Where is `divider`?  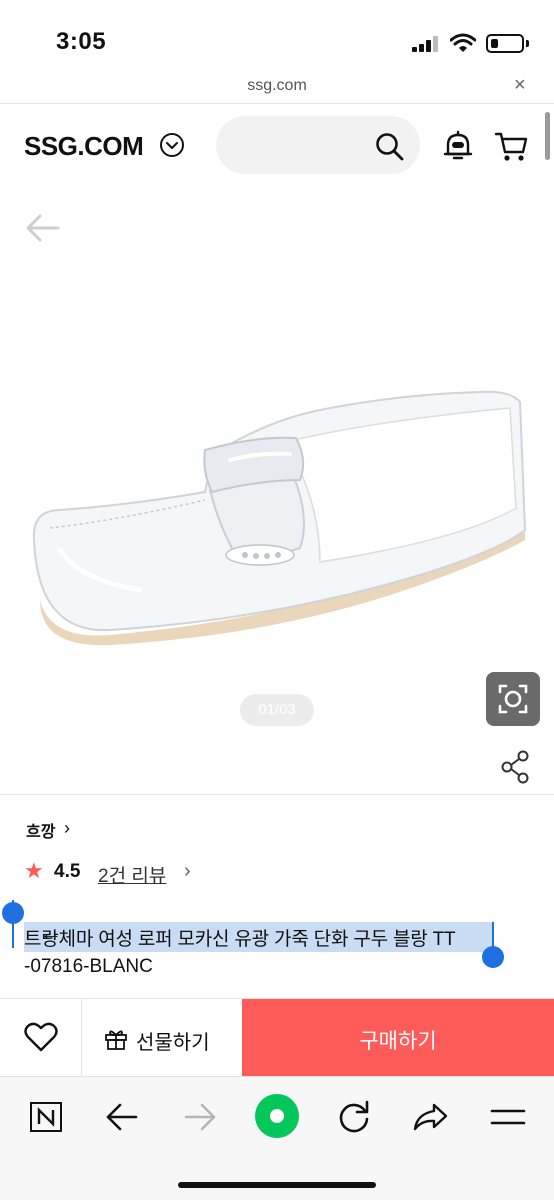
divider is located at coordinates (277, 794).